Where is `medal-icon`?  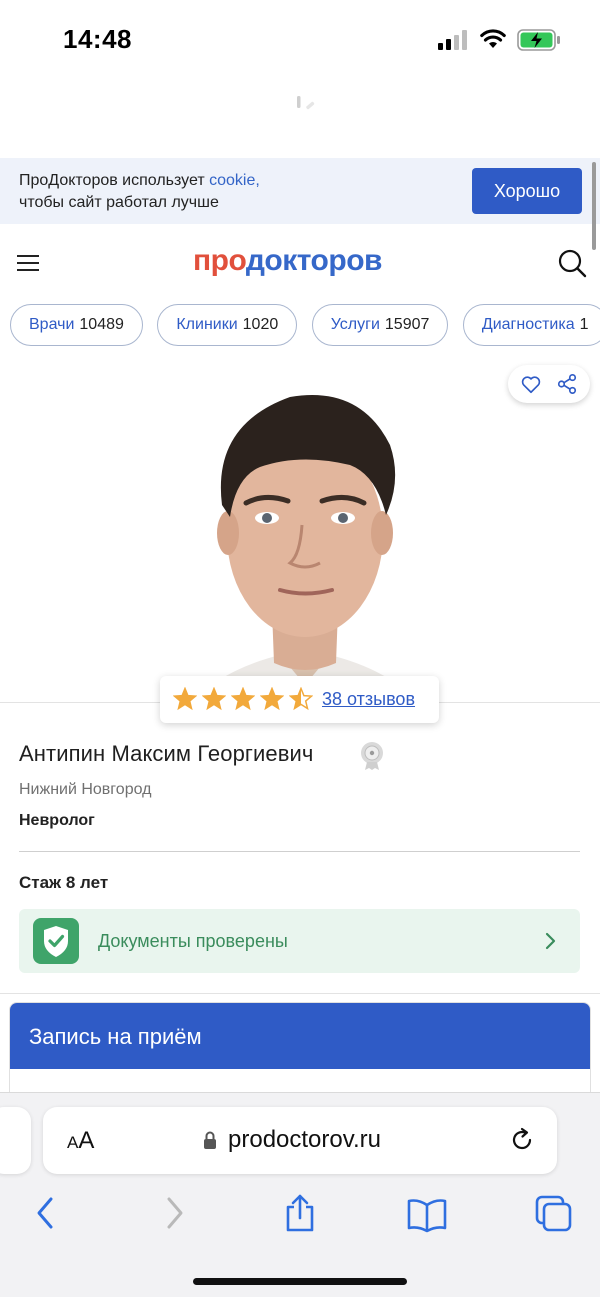 medal-icon is located at coordinates (372, 756).